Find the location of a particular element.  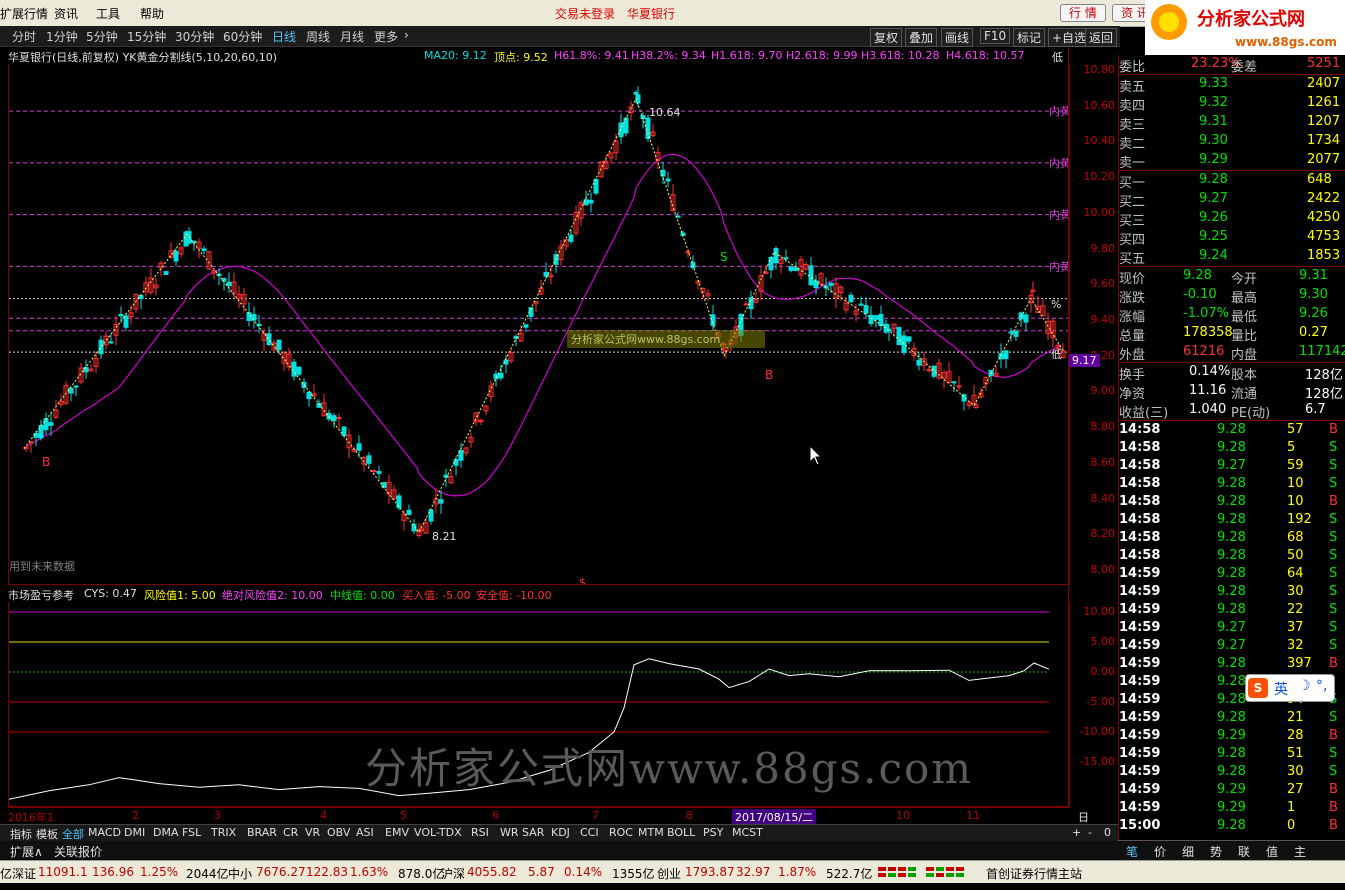

punct-icon: °, is located at coordinates (1321, 686).